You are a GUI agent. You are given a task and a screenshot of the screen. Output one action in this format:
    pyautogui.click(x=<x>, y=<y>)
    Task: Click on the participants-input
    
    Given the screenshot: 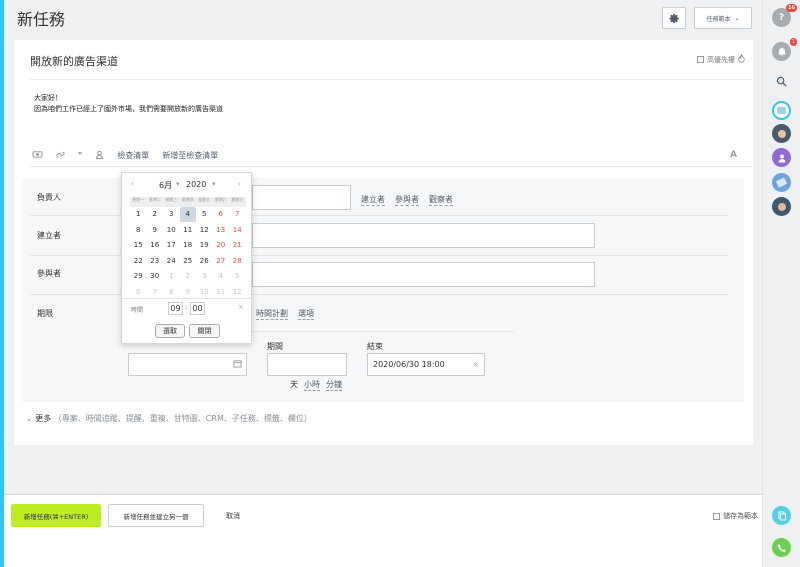 What is the action you would take?
    pyautogui.click(x=423, y=274)
    